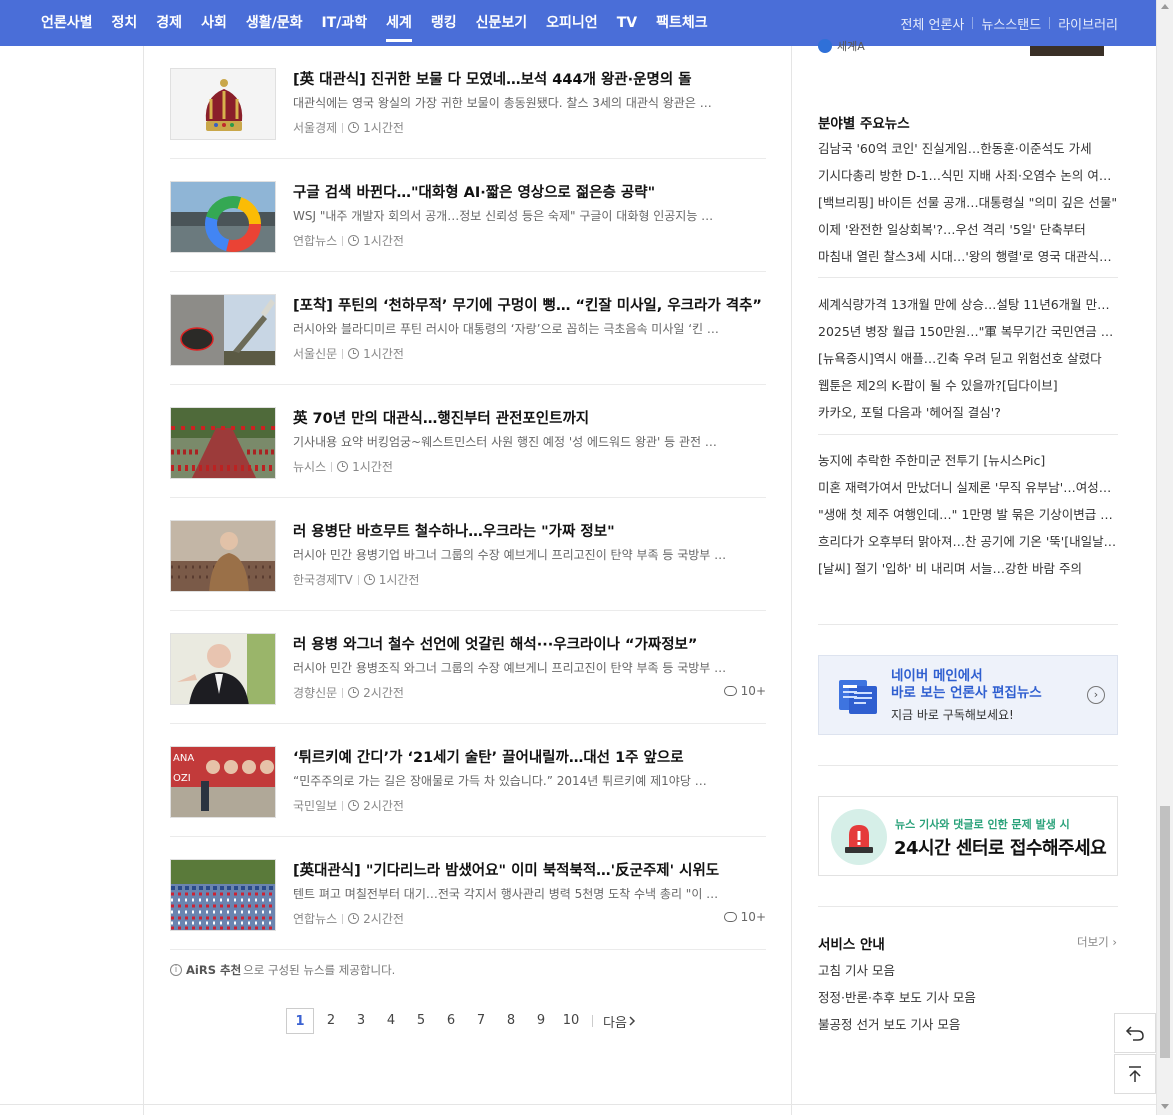  What do you see at coordinates (968, 412) in the screenshot?
I see `sidebar-news-link: 카카오, 포털 다음과 '헤어질 결심'?` at bounding box center [968, 412].